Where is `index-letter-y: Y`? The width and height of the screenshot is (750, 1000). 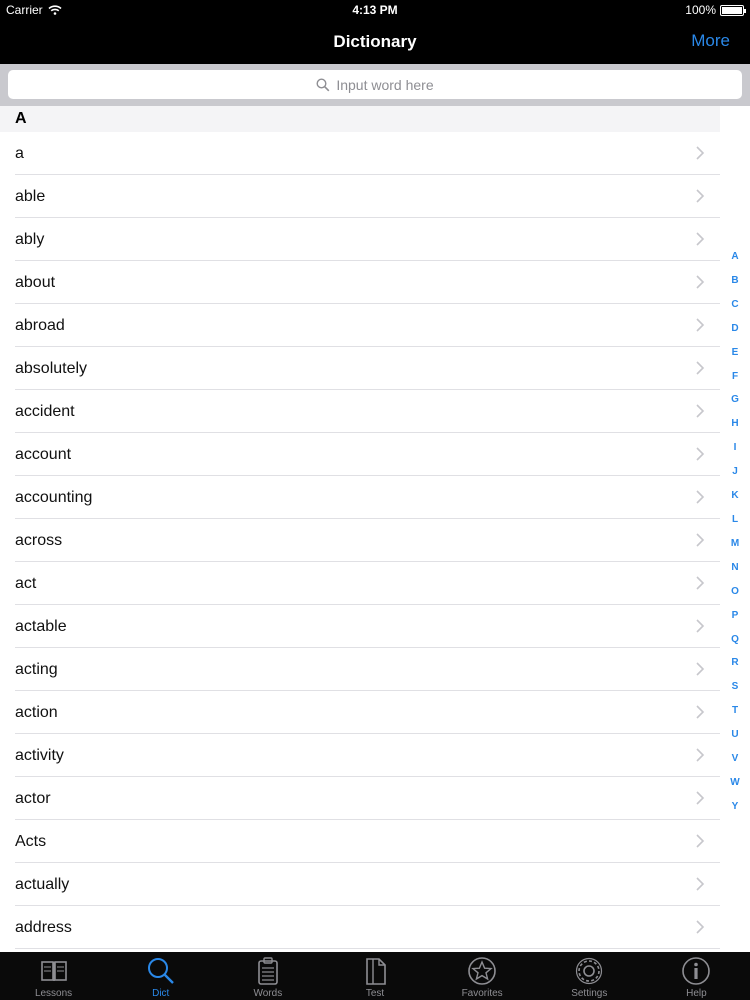 index-letter-y: Y is located at coordinates (735, 807).